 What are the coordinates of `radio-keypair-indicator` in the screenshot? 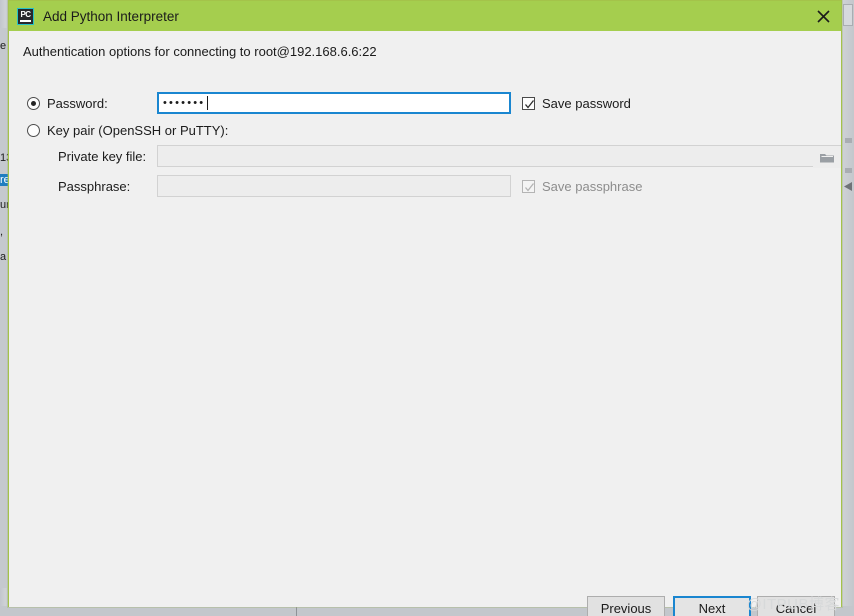 It's located at (33, 130).